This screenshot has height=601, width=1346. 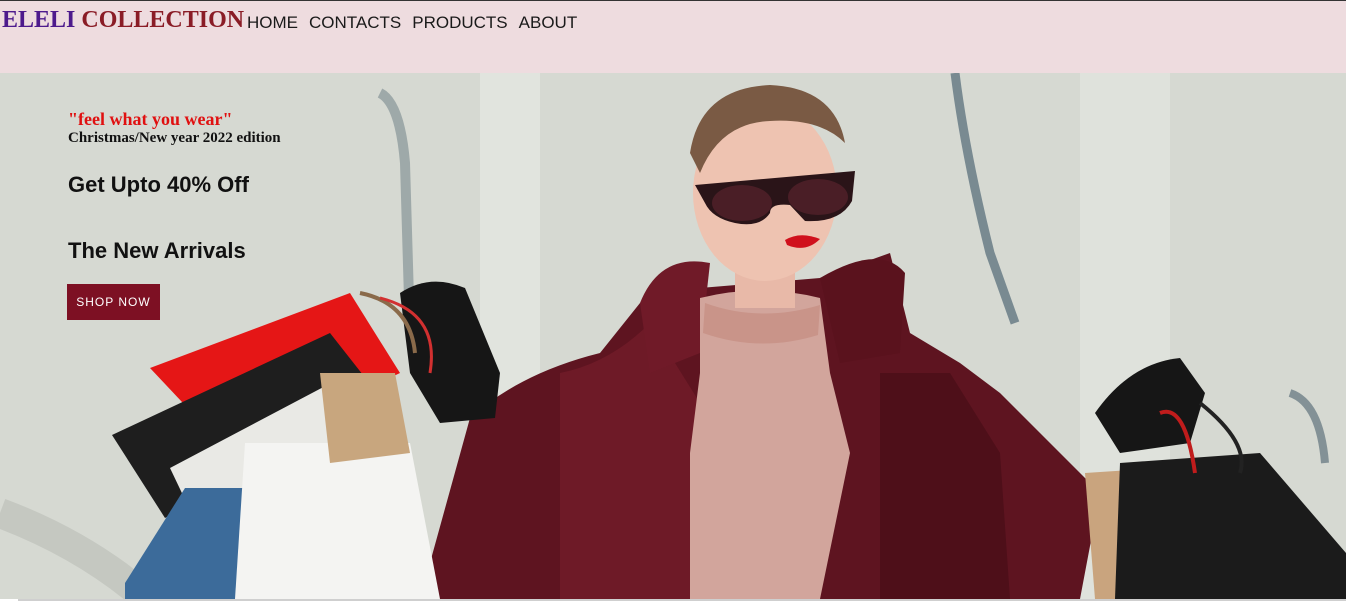 I want to click on brand-name-part2: COLLECTION, so click(x=163, y=20).